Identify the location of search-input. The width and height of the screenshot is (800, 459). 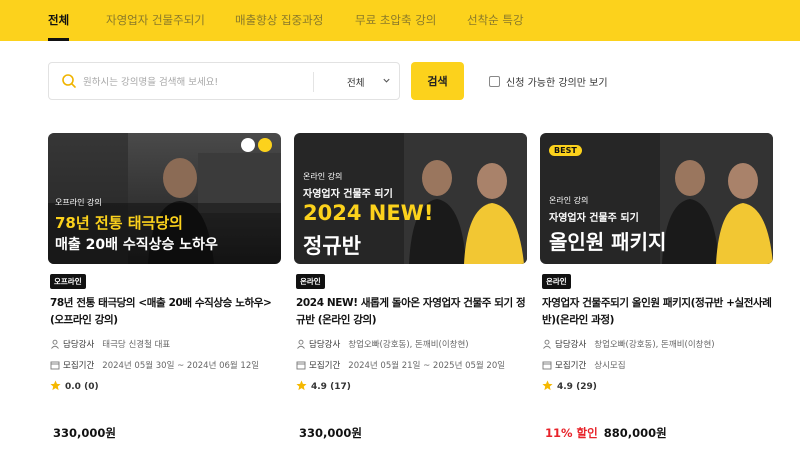
(198, 82).